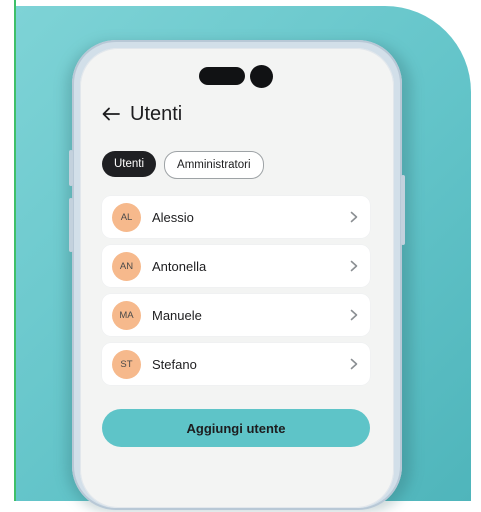 Image resolution: width=481 pixels, height=512 pixels. I want to click on list-item-user-stefano: ST Stefano, so click(236, 364).